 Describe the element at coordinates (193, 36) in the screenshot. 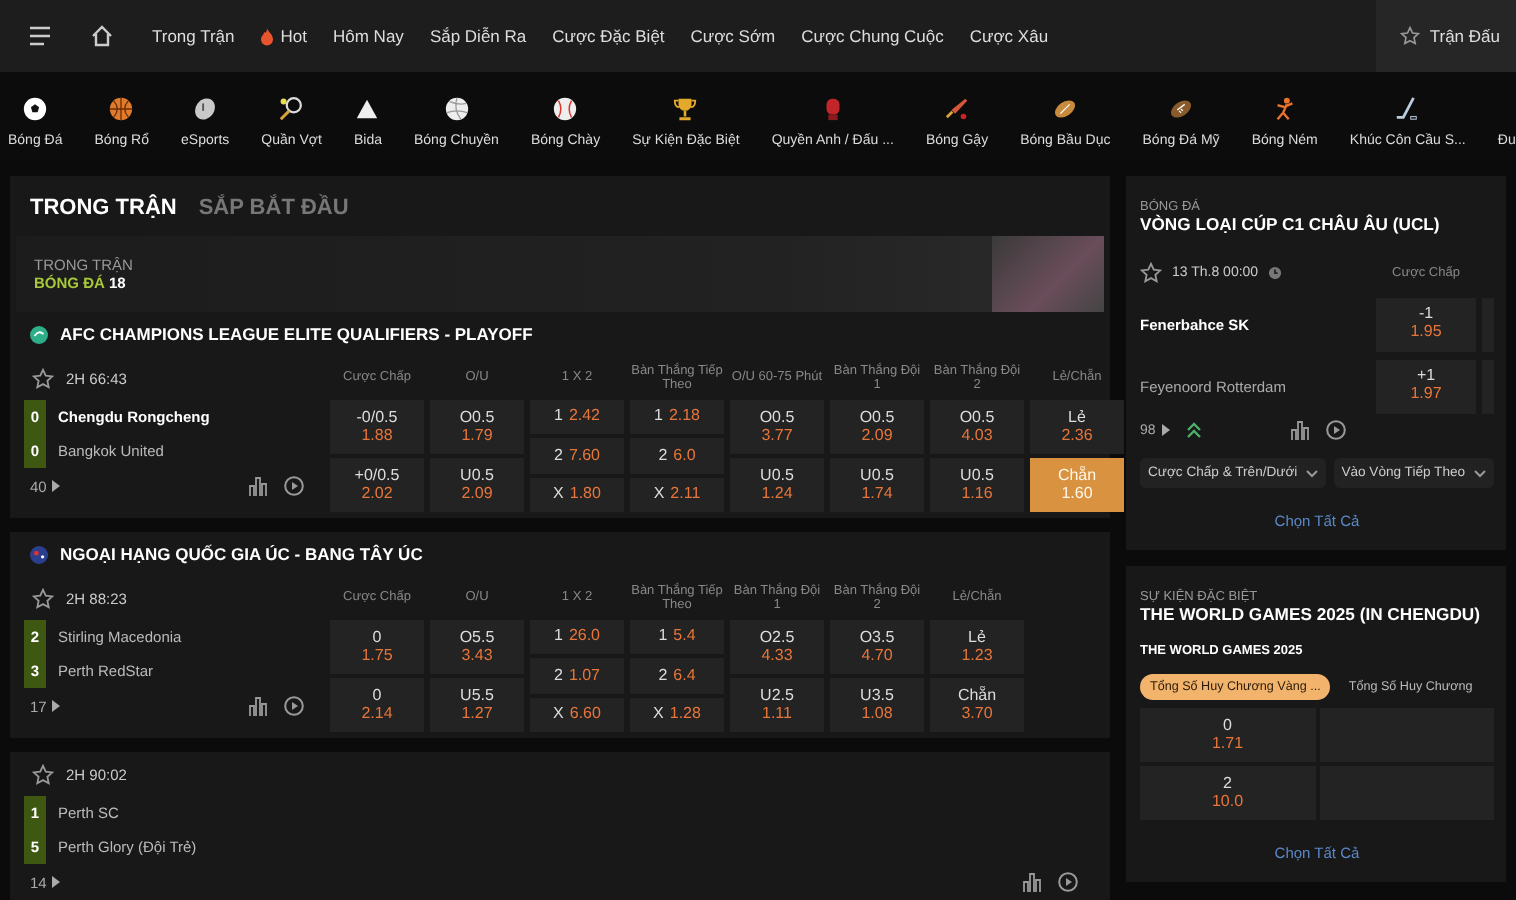

I see `nav-link: Trong Trận` at that location.